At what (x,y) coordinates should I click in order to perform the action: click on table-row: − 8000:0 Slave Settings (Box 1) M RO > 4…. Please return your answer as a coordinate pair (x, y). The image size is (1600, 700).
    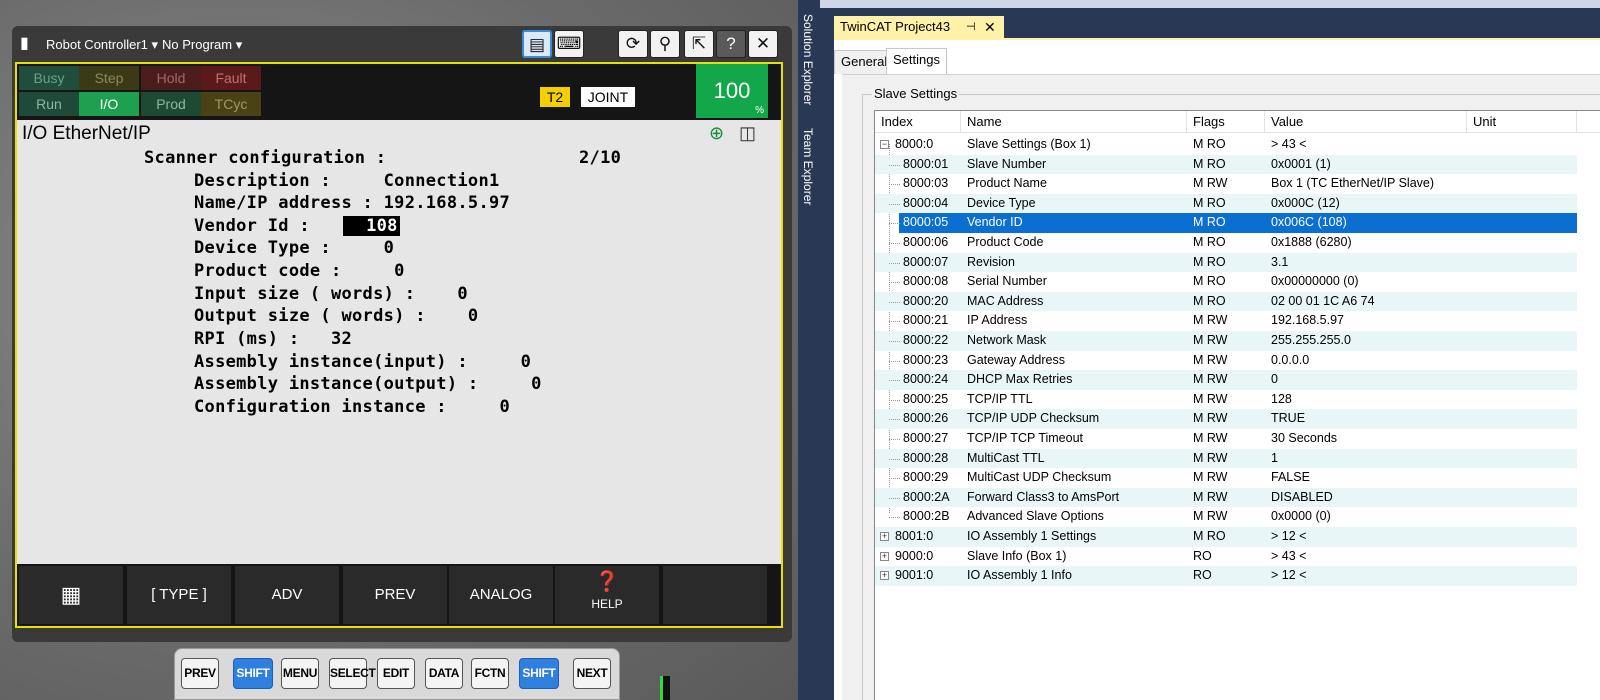
    Looking at the image, I should click on (1226, 145).